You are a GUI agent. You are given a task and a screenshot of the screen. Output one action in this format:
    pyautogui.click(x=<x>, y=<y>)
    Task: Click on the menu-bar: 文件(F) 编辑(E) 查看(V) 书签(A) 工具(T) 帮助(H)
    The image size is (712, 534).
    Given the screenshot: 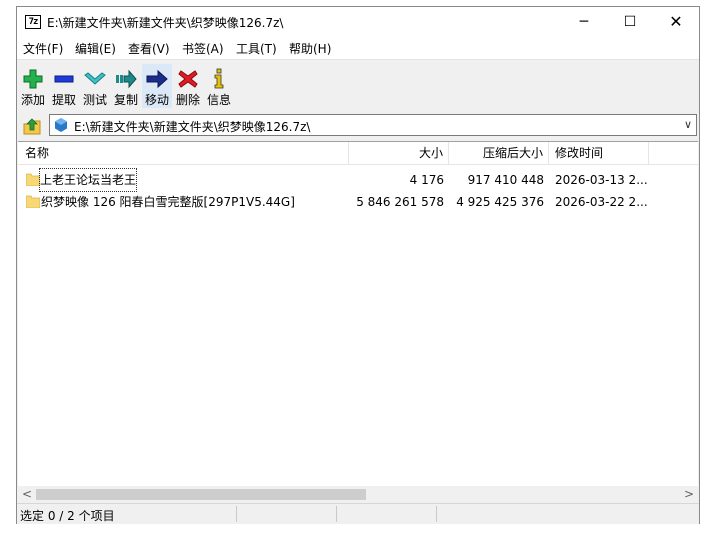 What is the action you would take?
    pyautogui.click(x=358, y=48)
    